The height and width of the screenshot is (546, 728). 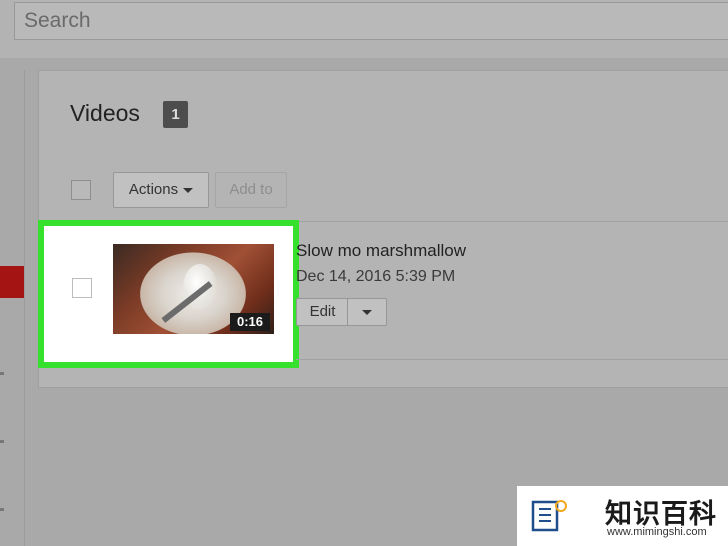 I want to click on page-title: Videos, so click(x=105, y=113).